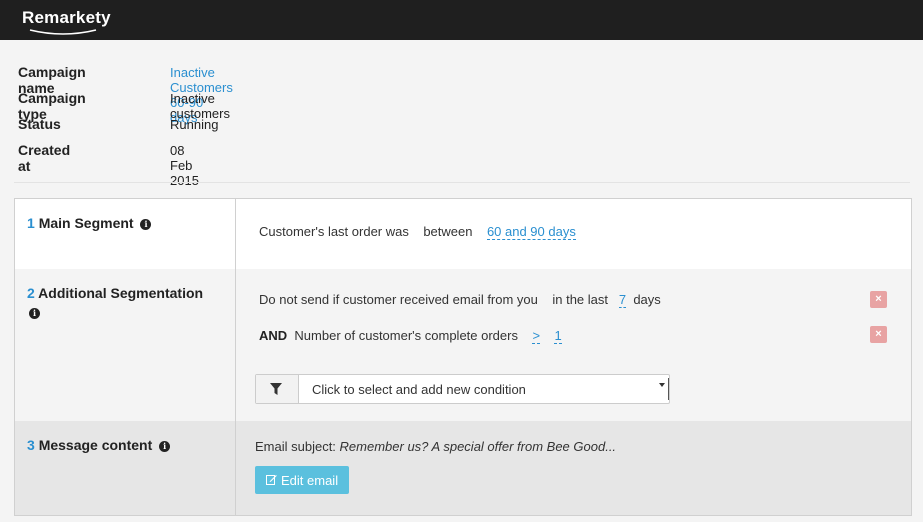 The width and height of the screenshot is (923, 522). Describe the element at coordinates (39, 124) in the screenshot. I see `status-label: Status` at that location.